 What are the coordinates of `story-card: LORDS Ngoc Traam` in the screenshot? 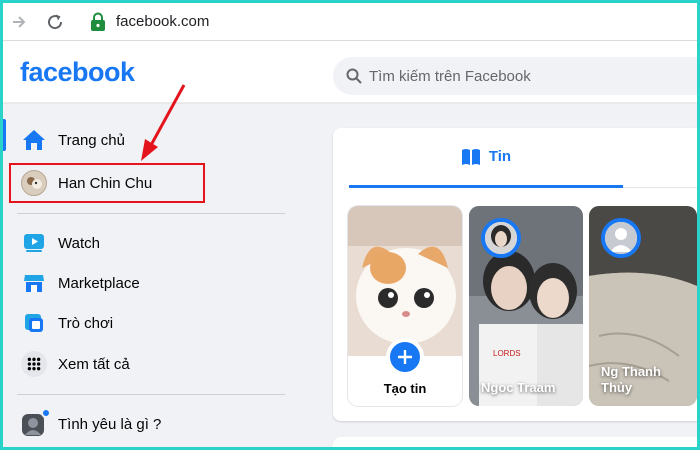 It's located at (526, 306).